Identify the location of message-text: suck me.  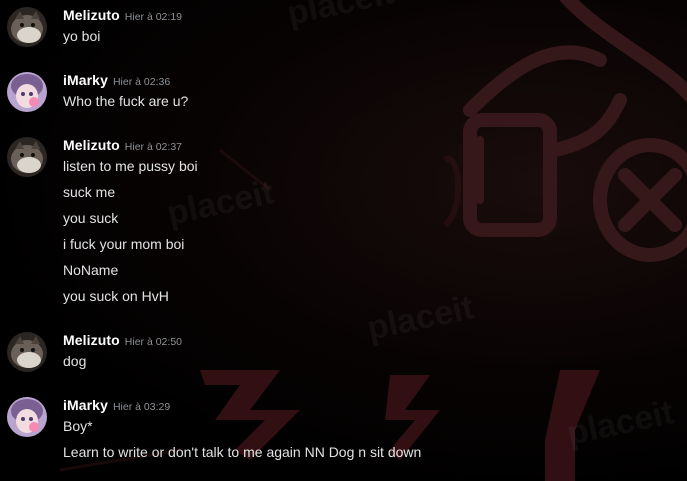
(89, 192).